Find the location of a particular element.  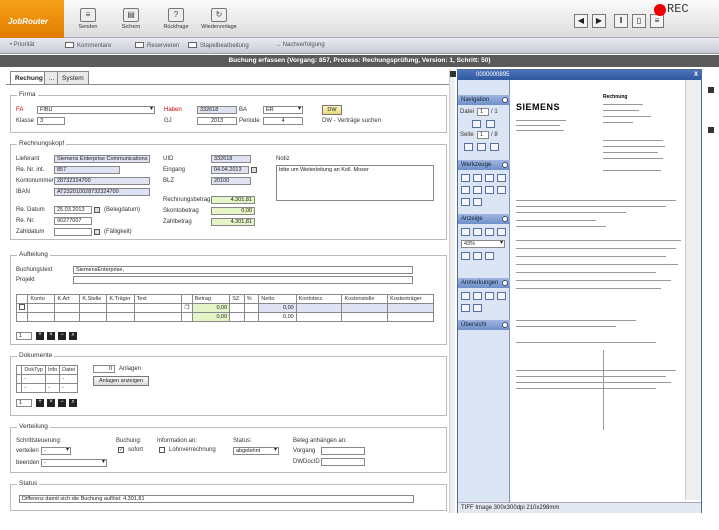

buchungstext-field: SiemensEnterprise, is located at coordinates (243, 270).